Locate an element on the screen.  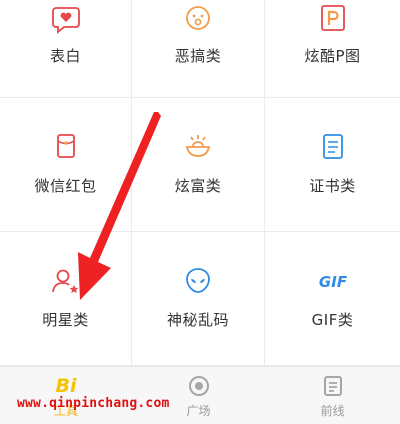
funny-face-icon is located at coordinates (198, 18).